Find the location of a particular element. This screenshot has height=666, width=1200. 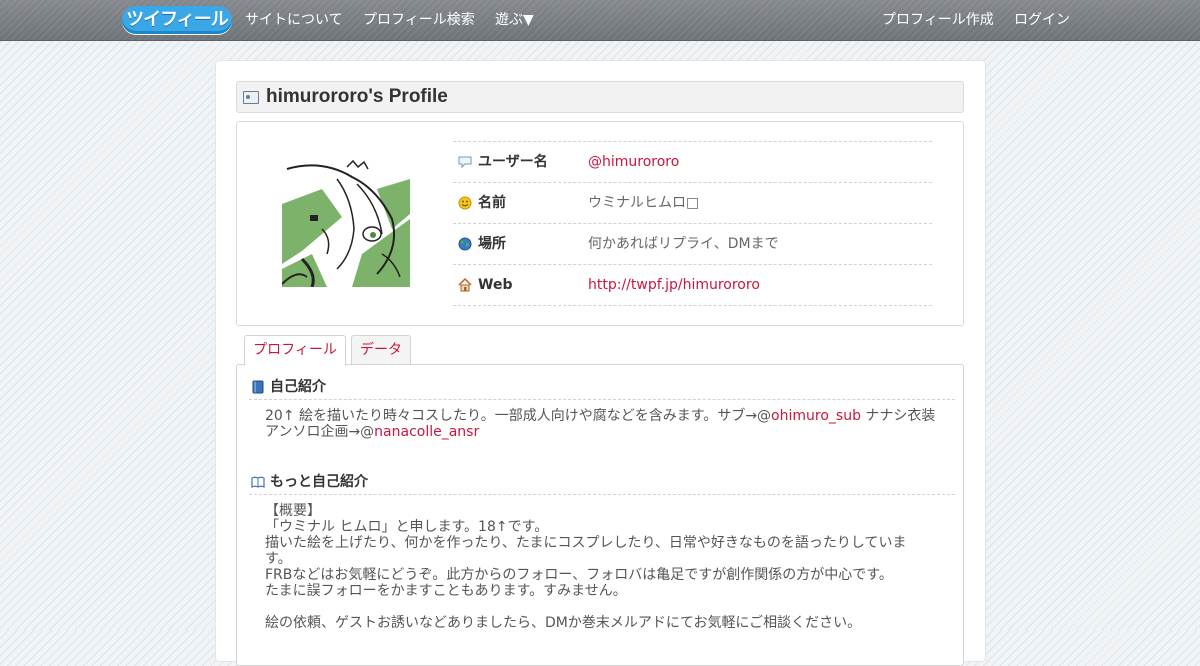

avatar is located at coordinates (346, 223).